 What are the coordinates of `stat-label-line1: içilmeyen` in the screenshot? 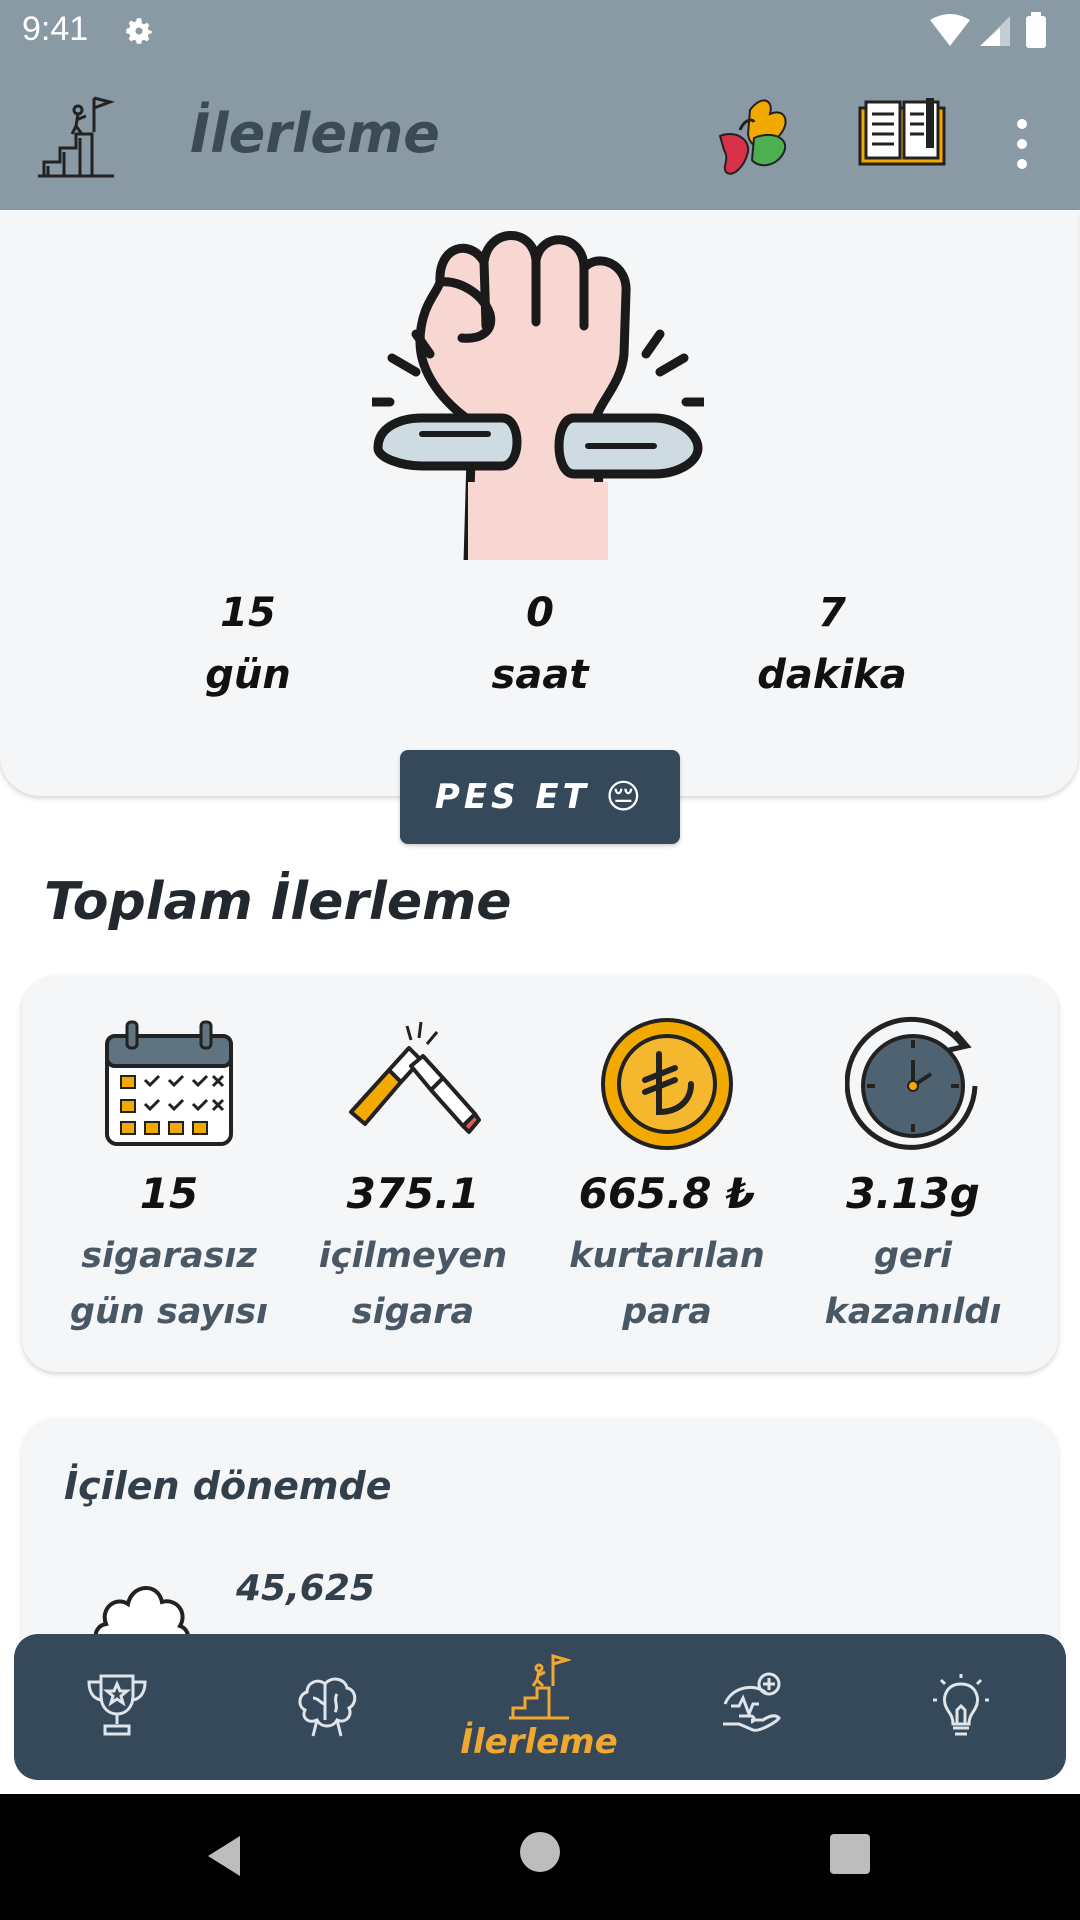 It's located at (413, 1256).